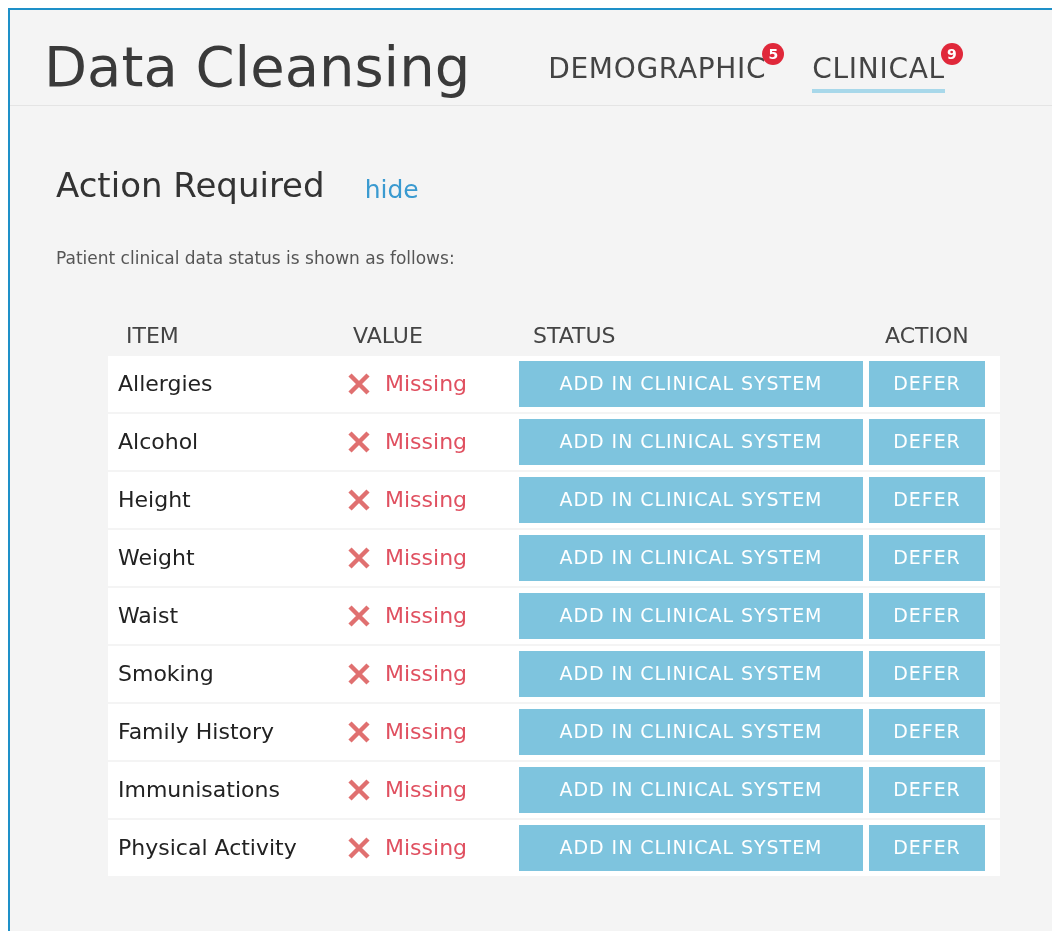 Image resolution: width=1052 pixels, height=931 pixels. Describe the element at coordinates (388, 335) in the screenshot. I see `column-header: VALUE` at that location.